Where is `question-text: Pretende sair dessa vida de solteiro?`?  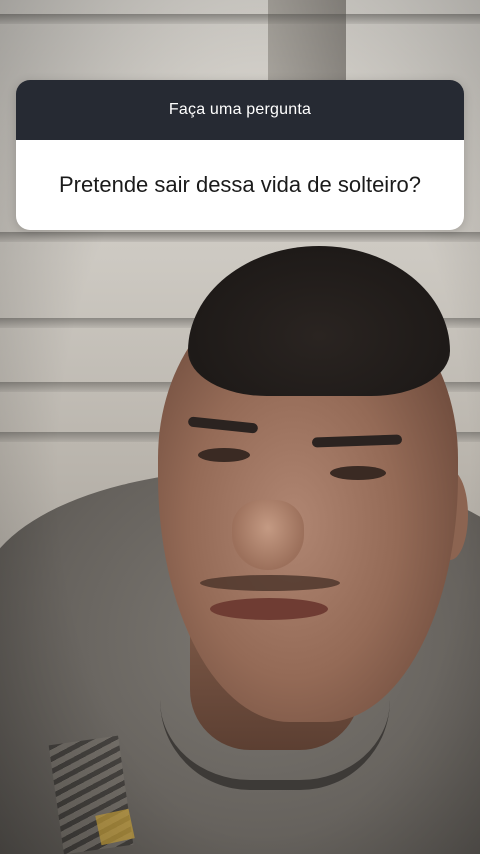
question-text: Pretende sair dessa vida de solteiro? is located at coordinates (240, 184).